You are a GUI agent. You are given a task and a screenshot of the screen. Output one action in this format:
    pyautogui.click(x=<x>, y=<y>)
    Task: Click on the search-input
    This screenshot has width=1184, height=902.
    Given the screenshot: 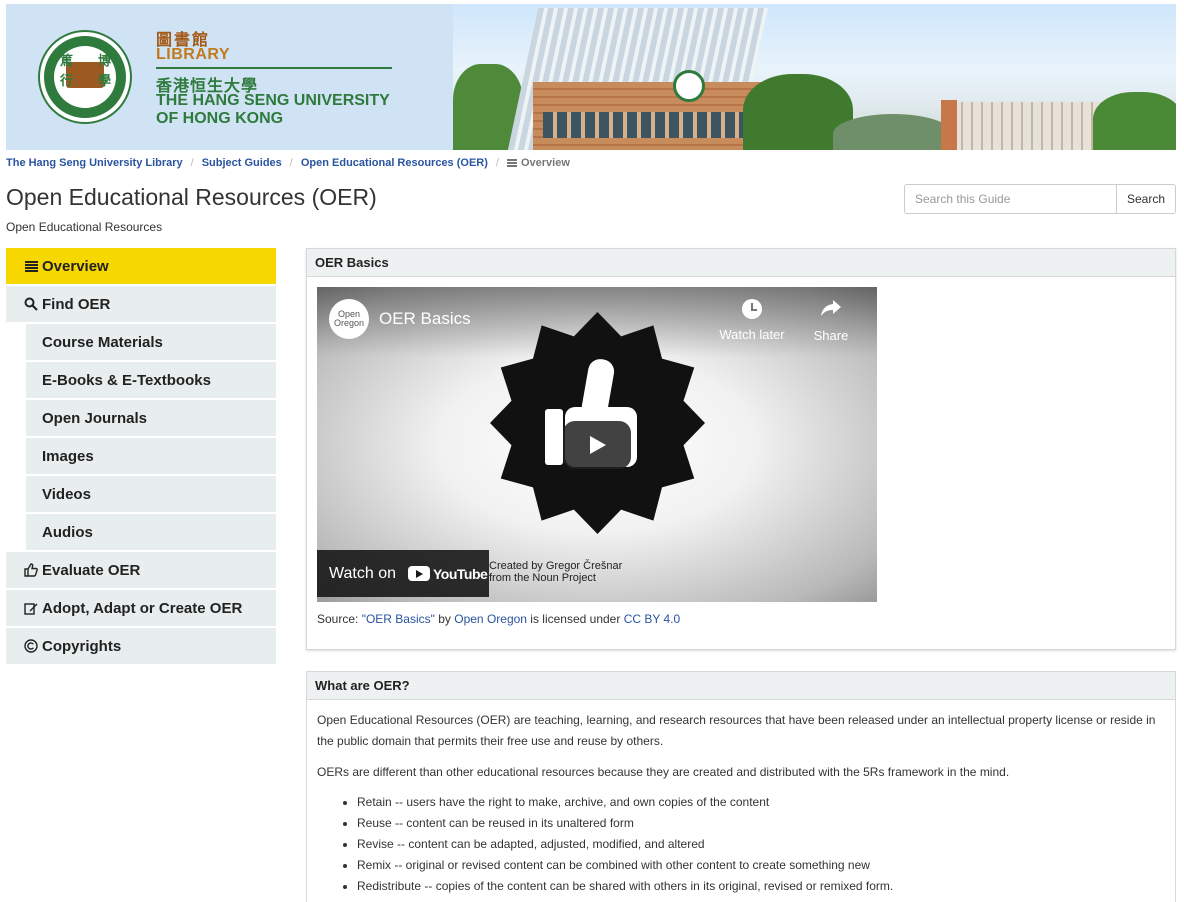 What is the action you would take?
    pyautogui.click(x=1010, y=199)
    